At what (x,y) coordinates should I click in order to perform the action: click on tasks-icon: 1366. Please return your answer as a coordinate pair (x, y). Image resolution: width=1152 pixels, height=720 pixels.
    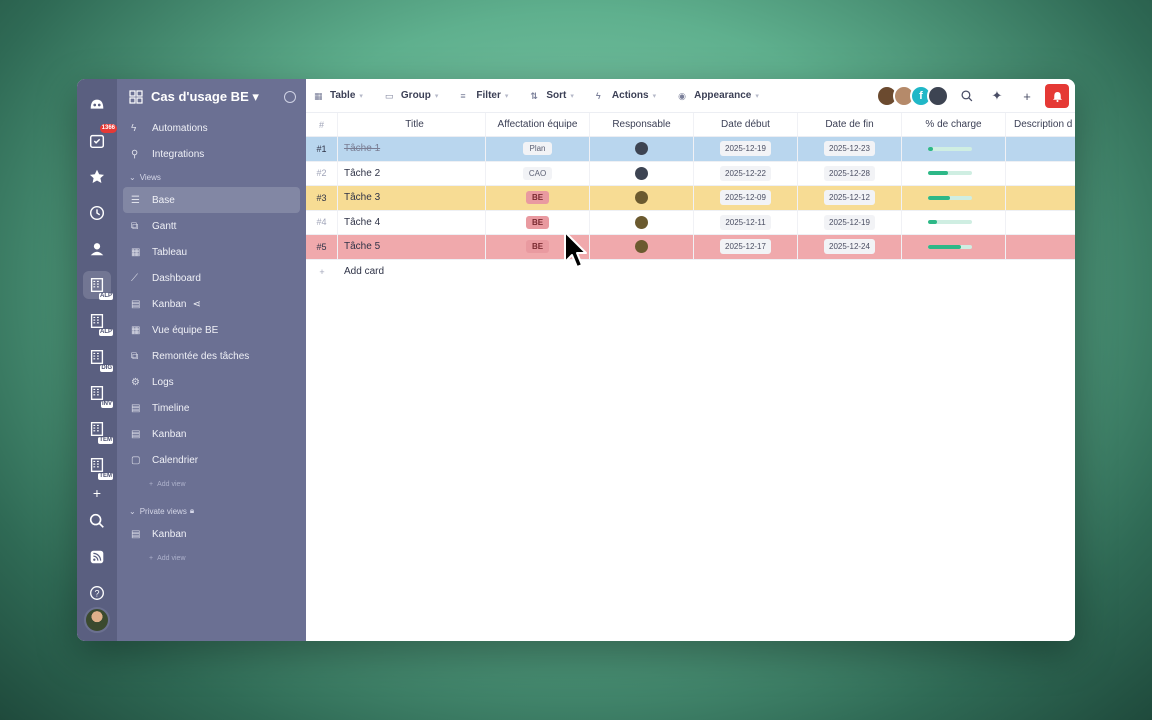
    Looking at the image, I should click on (100, 139).